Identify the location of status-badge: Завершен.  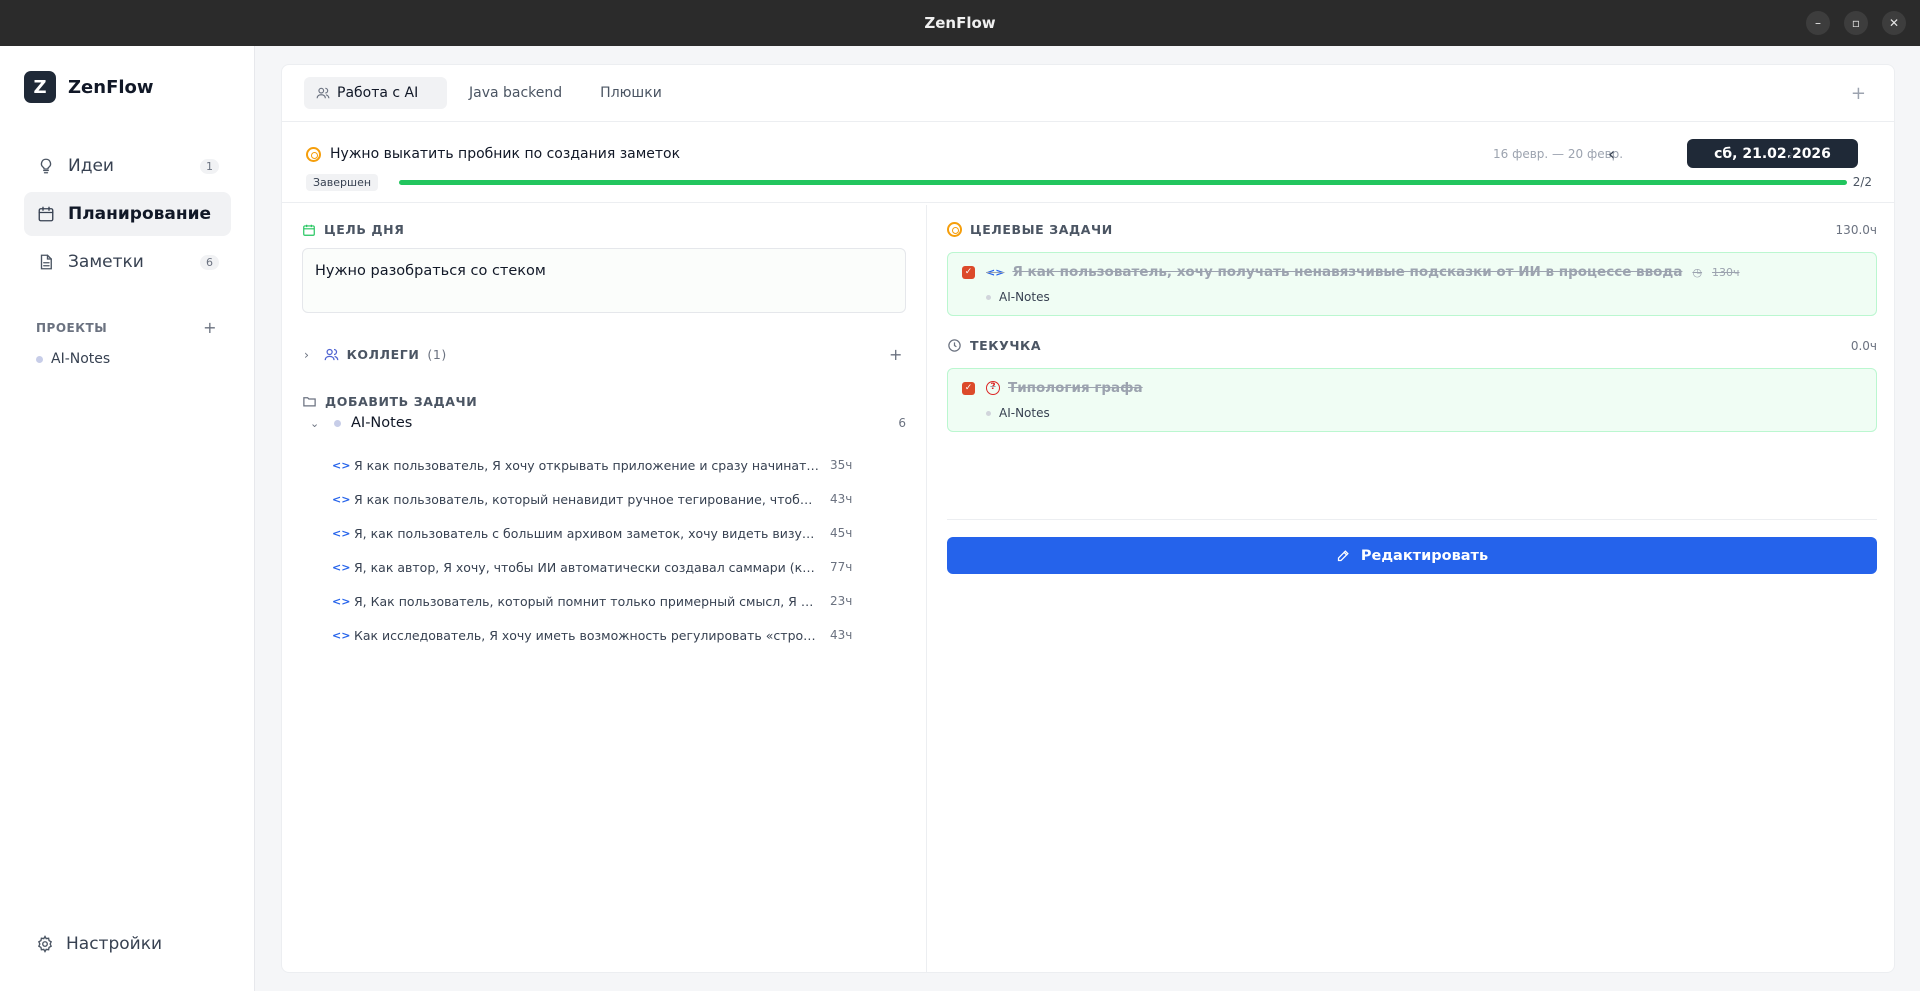
(342, 182).